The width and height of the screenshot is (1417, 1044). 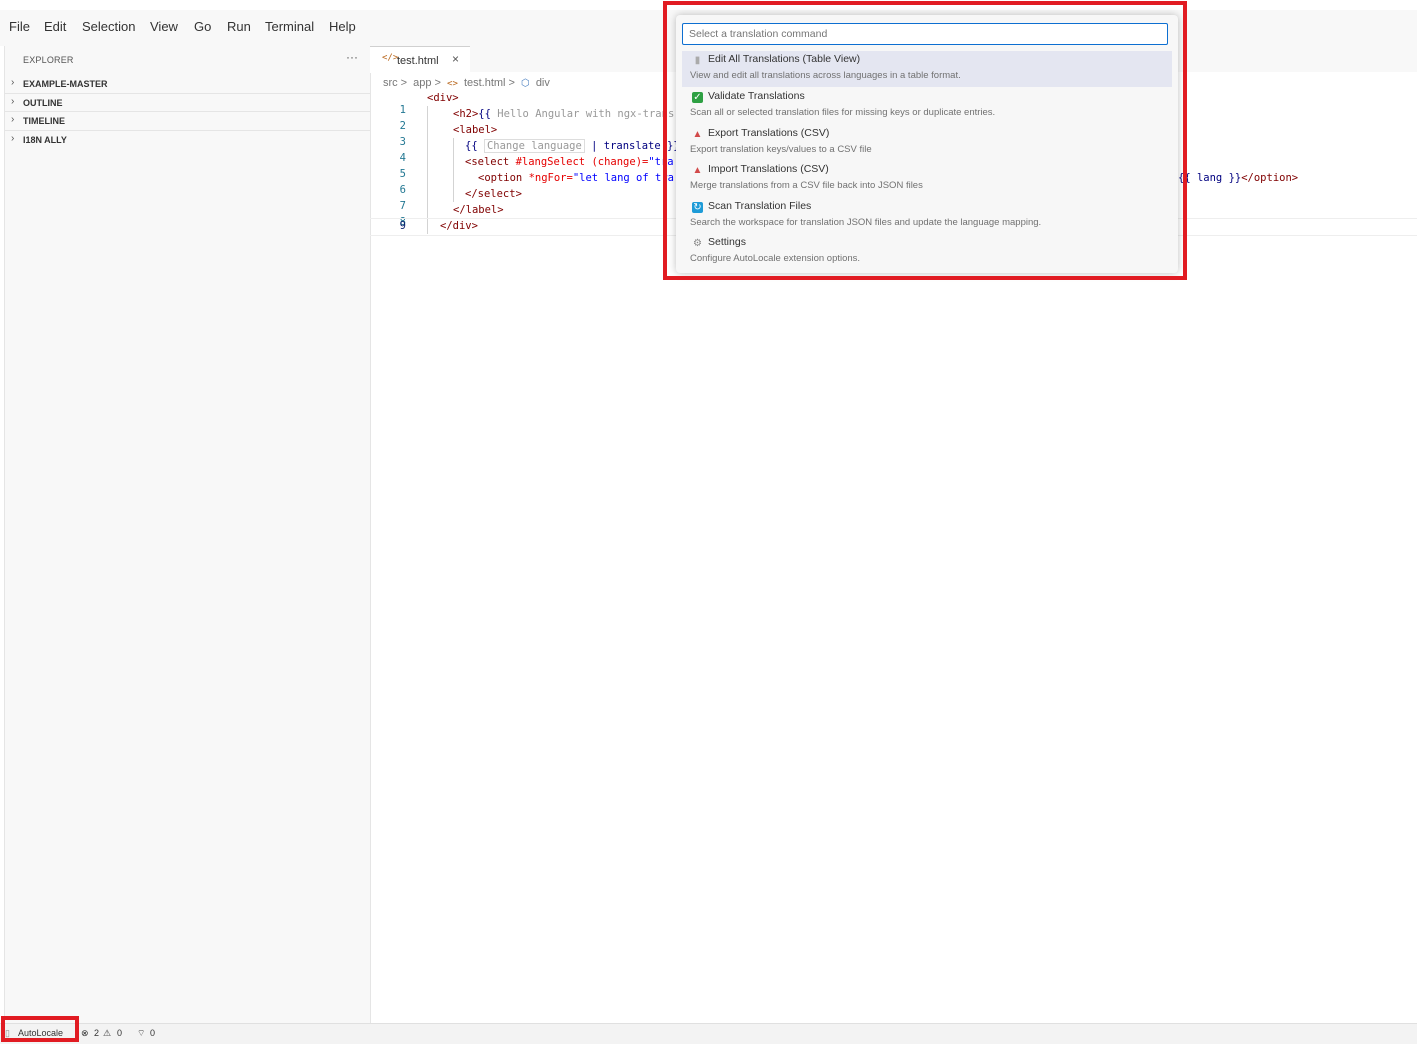 I want to click on line-content: </div>, so click(x=459, y=226).